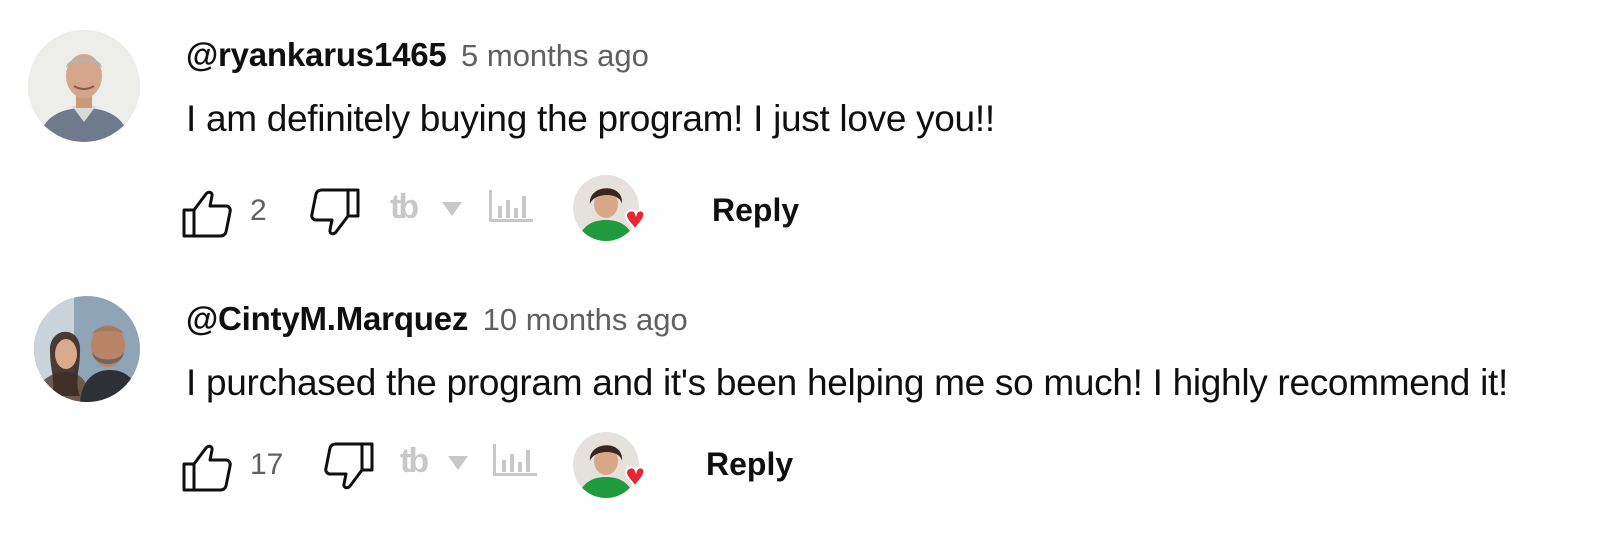 The height and width of the screenshot is (551, 1600). I want to click on user-avatar-couple-icon, so click(87, 349).